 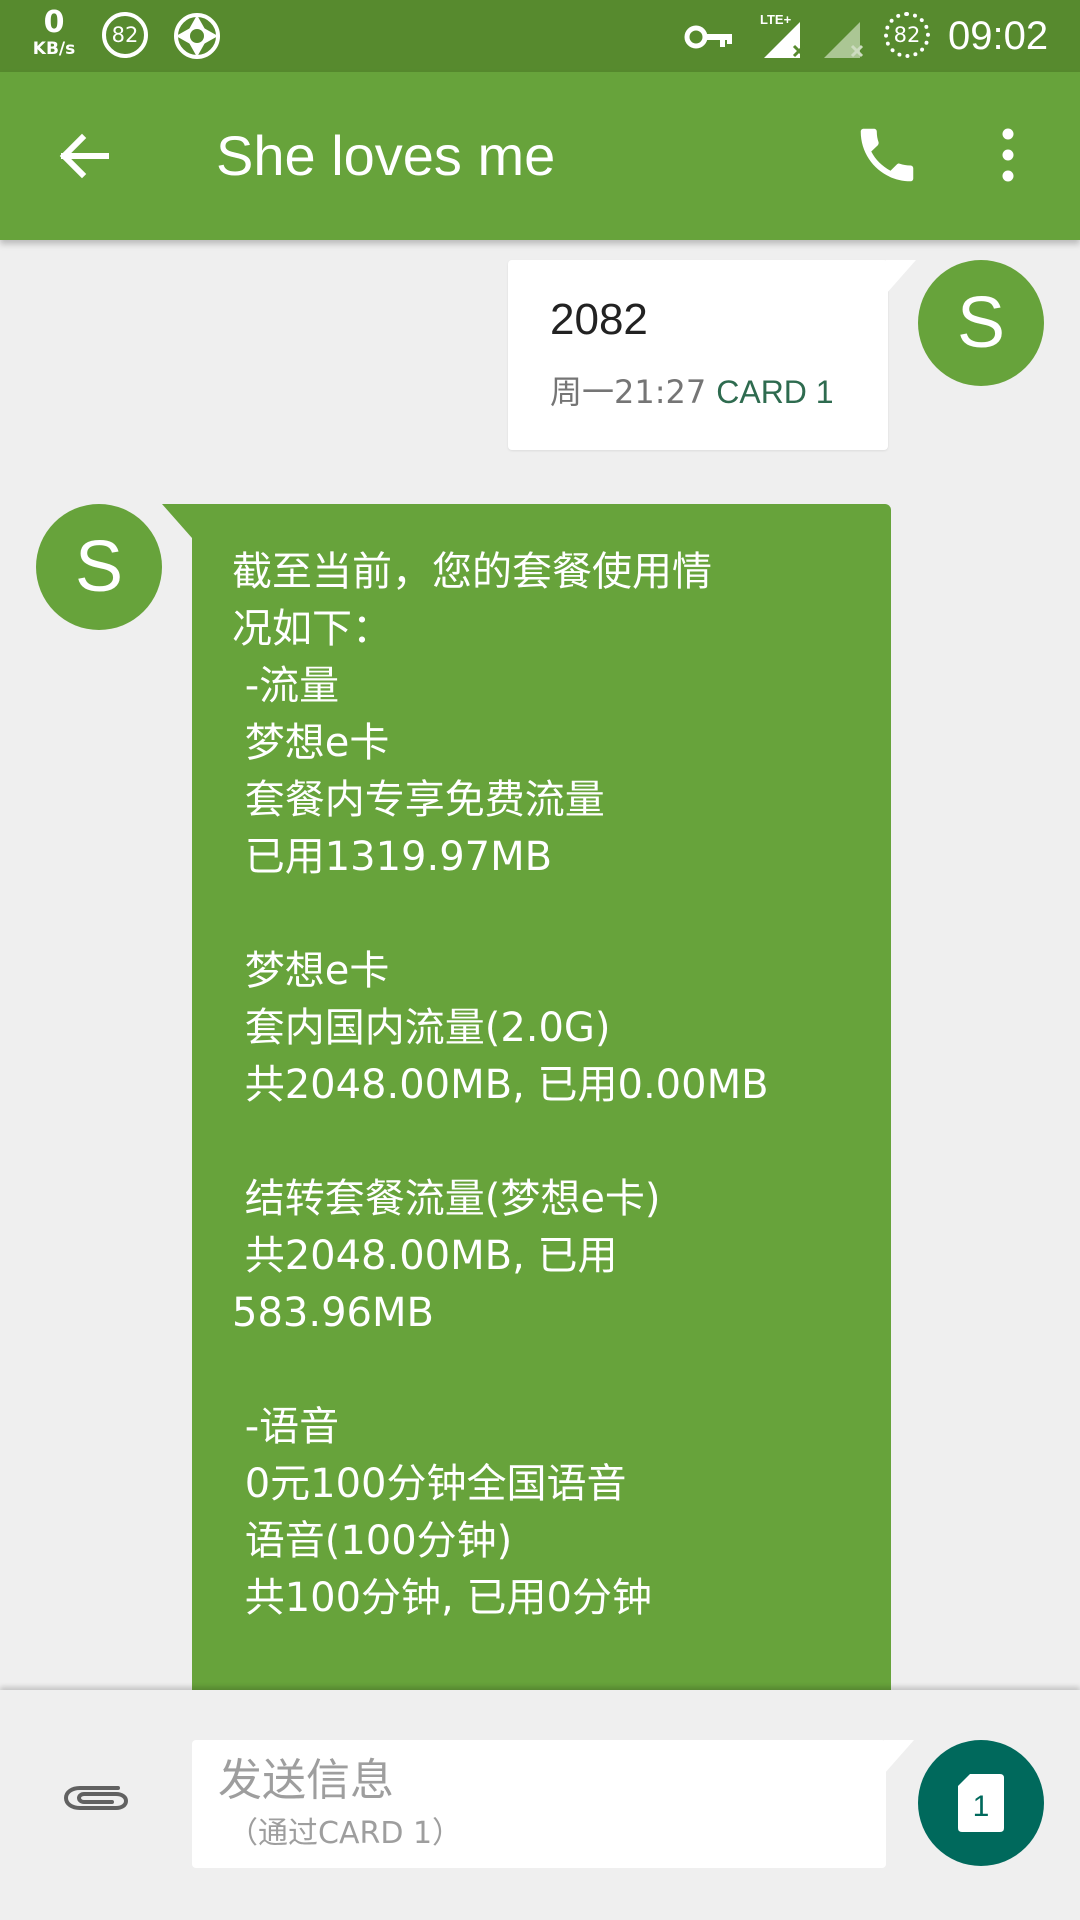 I want to click on conversation-title: She loves me, so click(x=386, y=155).